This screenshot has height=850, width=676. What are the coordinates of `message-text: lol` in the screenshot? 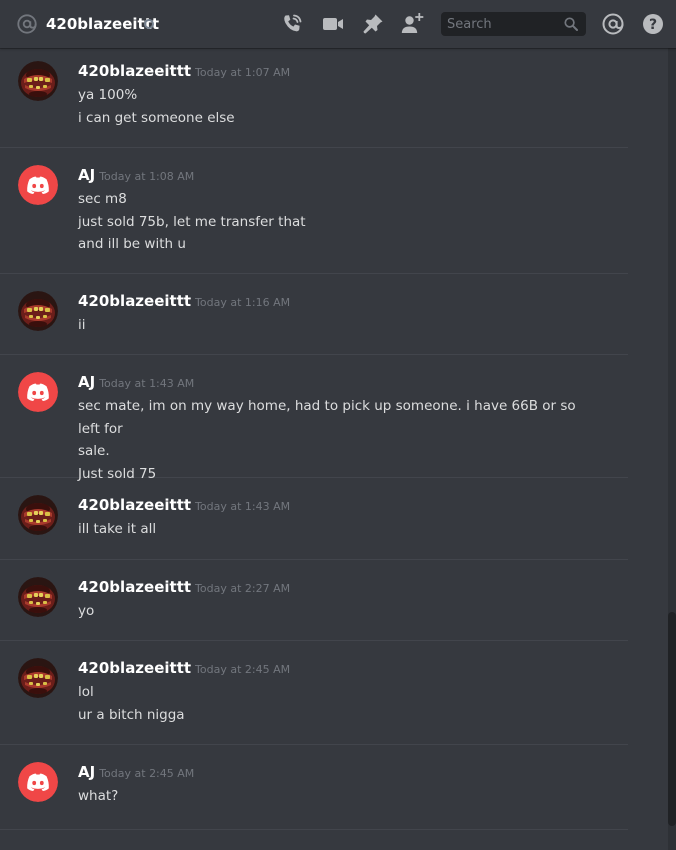 It's located at (86, 692).